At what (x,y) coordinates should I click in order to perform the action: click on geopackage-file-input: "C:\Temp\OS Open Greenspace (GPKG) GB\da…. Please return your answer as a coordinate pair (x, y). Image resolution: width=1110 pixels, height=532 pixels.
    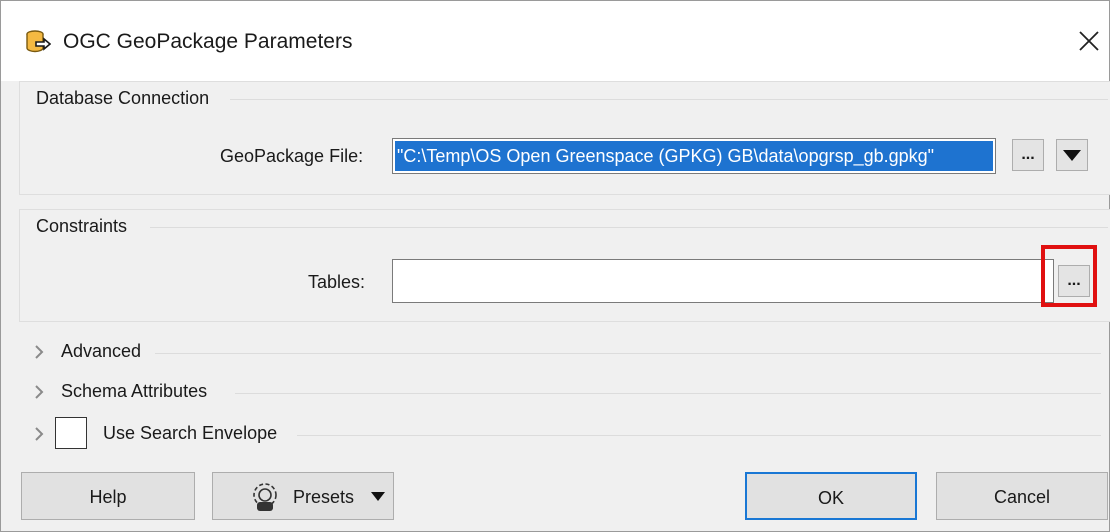
    Looking at the image, I should click on (694, 156).